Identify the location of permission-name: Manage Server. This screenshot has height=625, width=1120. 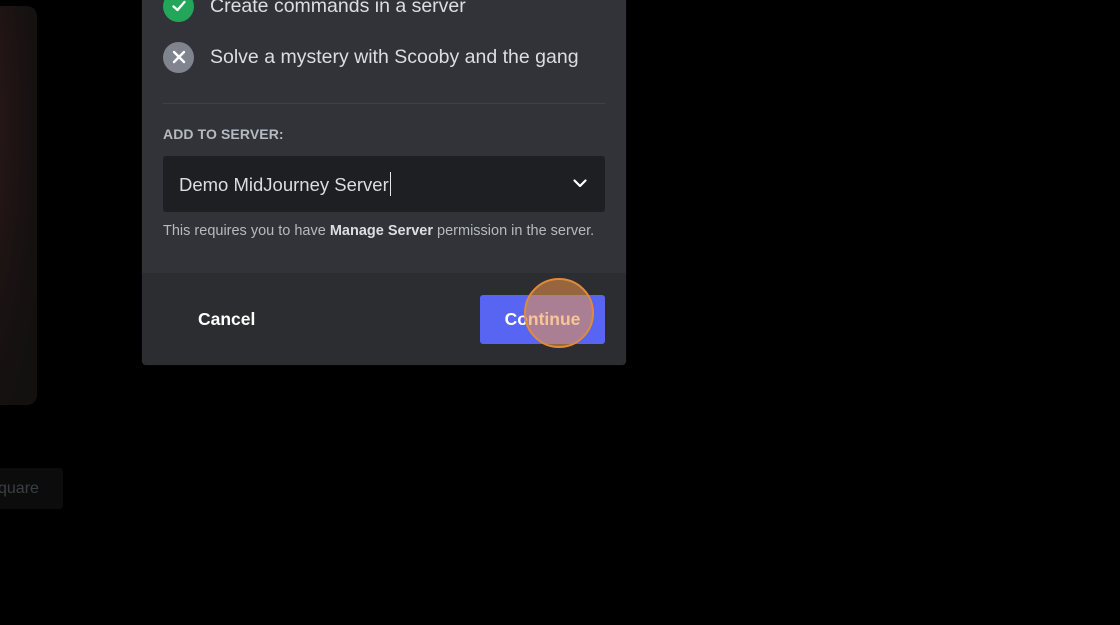
(381, 231).